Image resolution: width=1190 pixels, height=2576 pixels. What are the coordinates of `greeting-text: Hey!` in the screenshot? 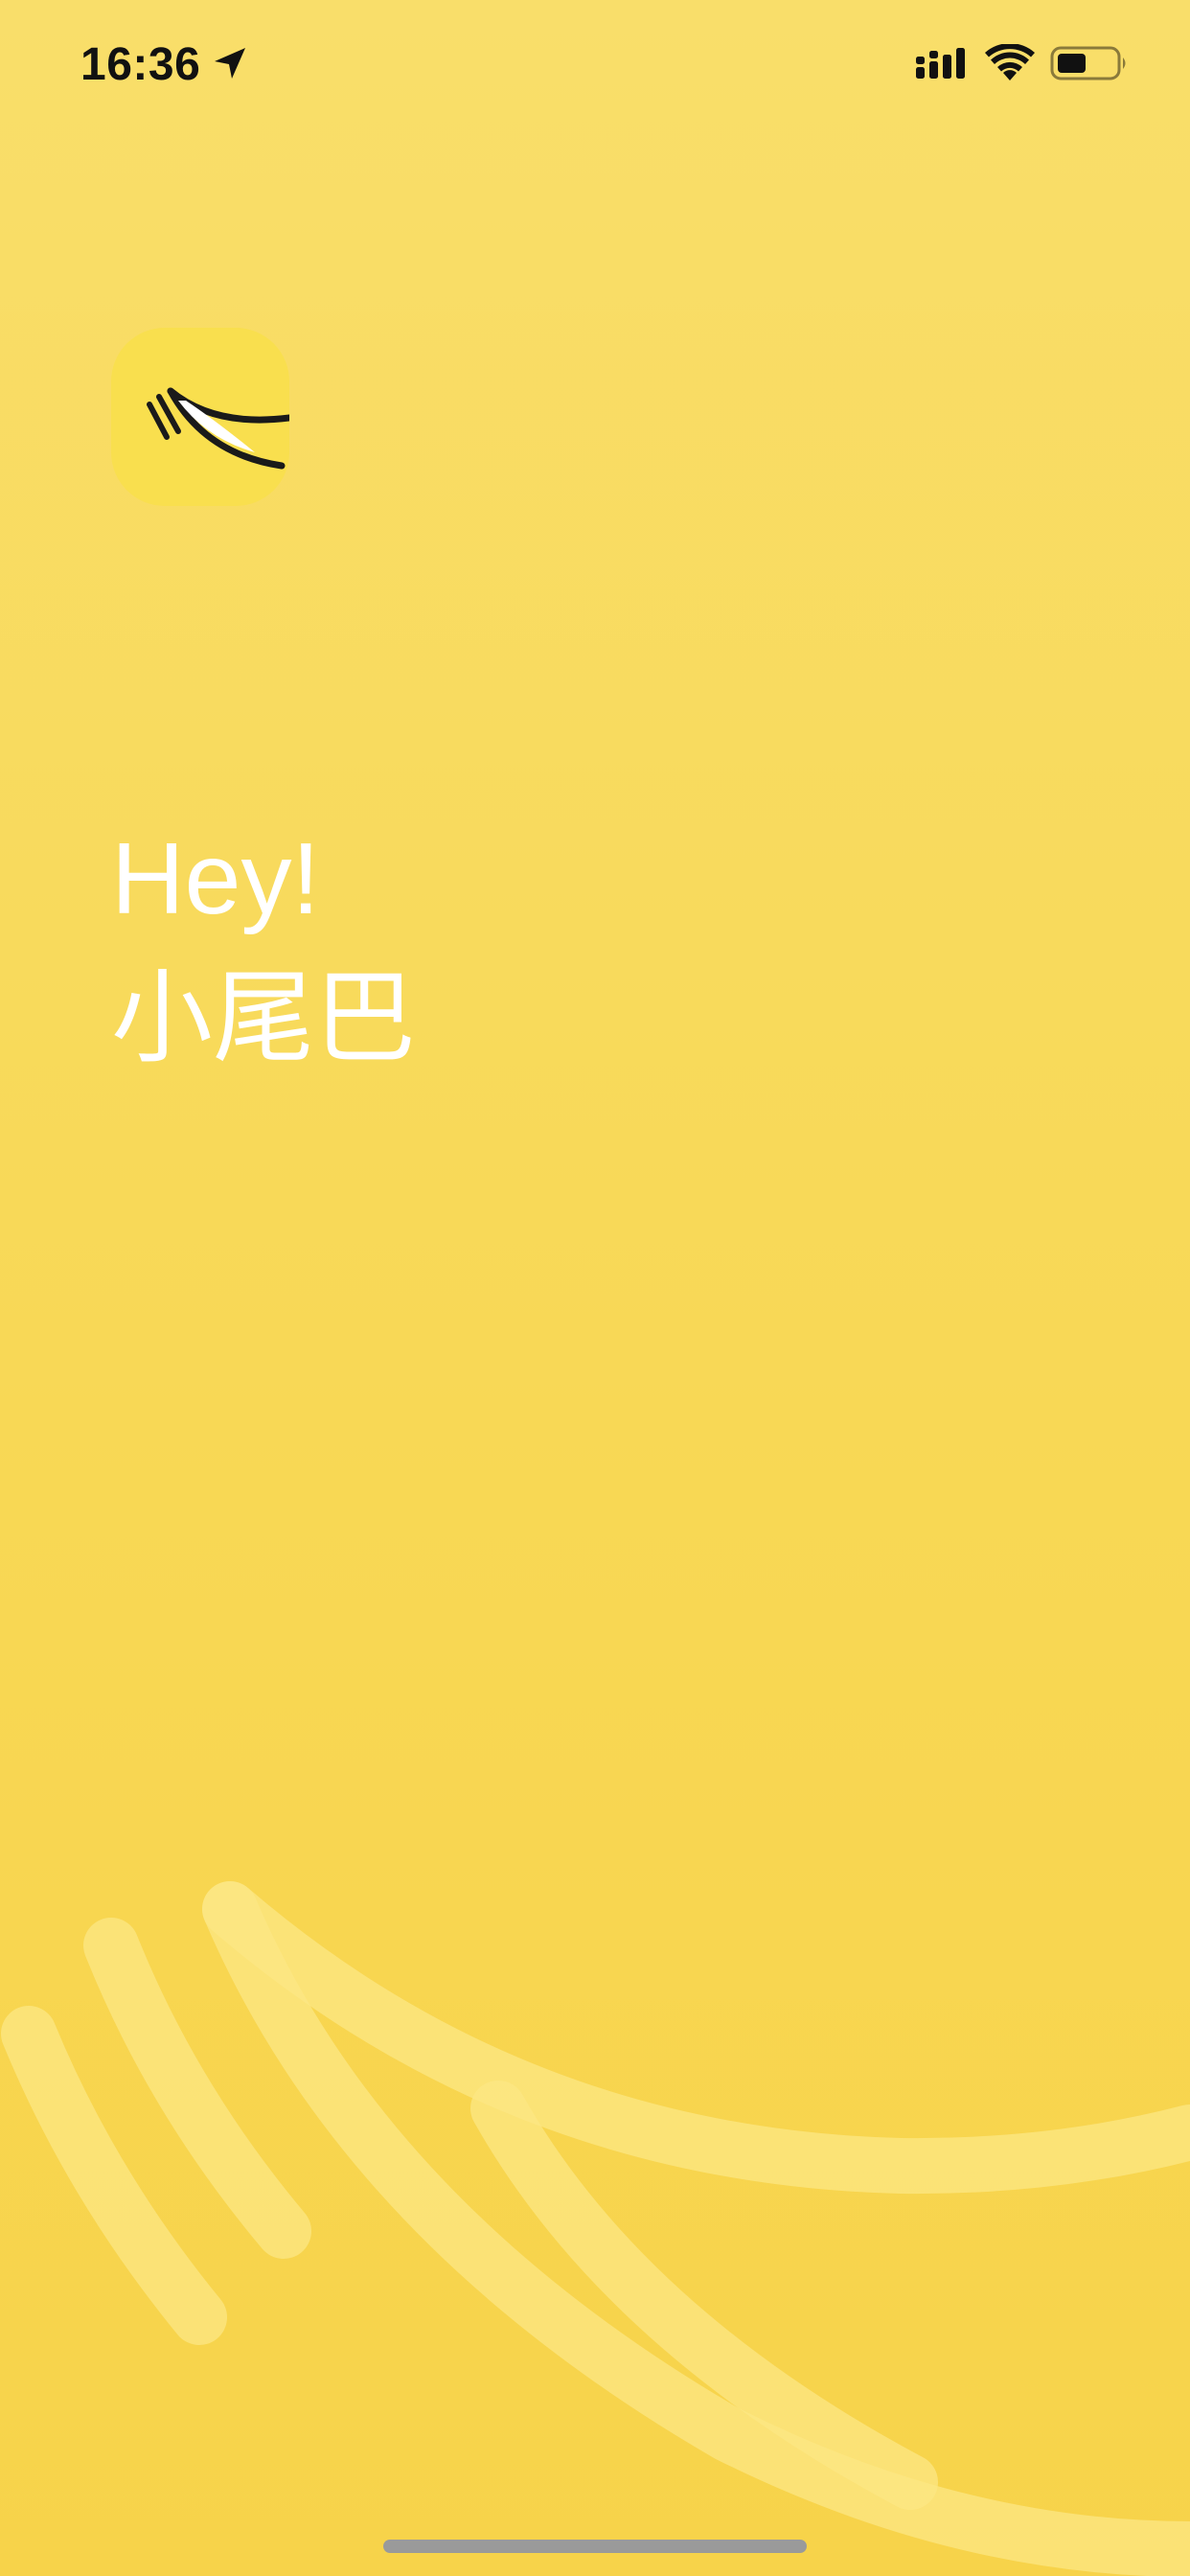 It's located at (216, 878).